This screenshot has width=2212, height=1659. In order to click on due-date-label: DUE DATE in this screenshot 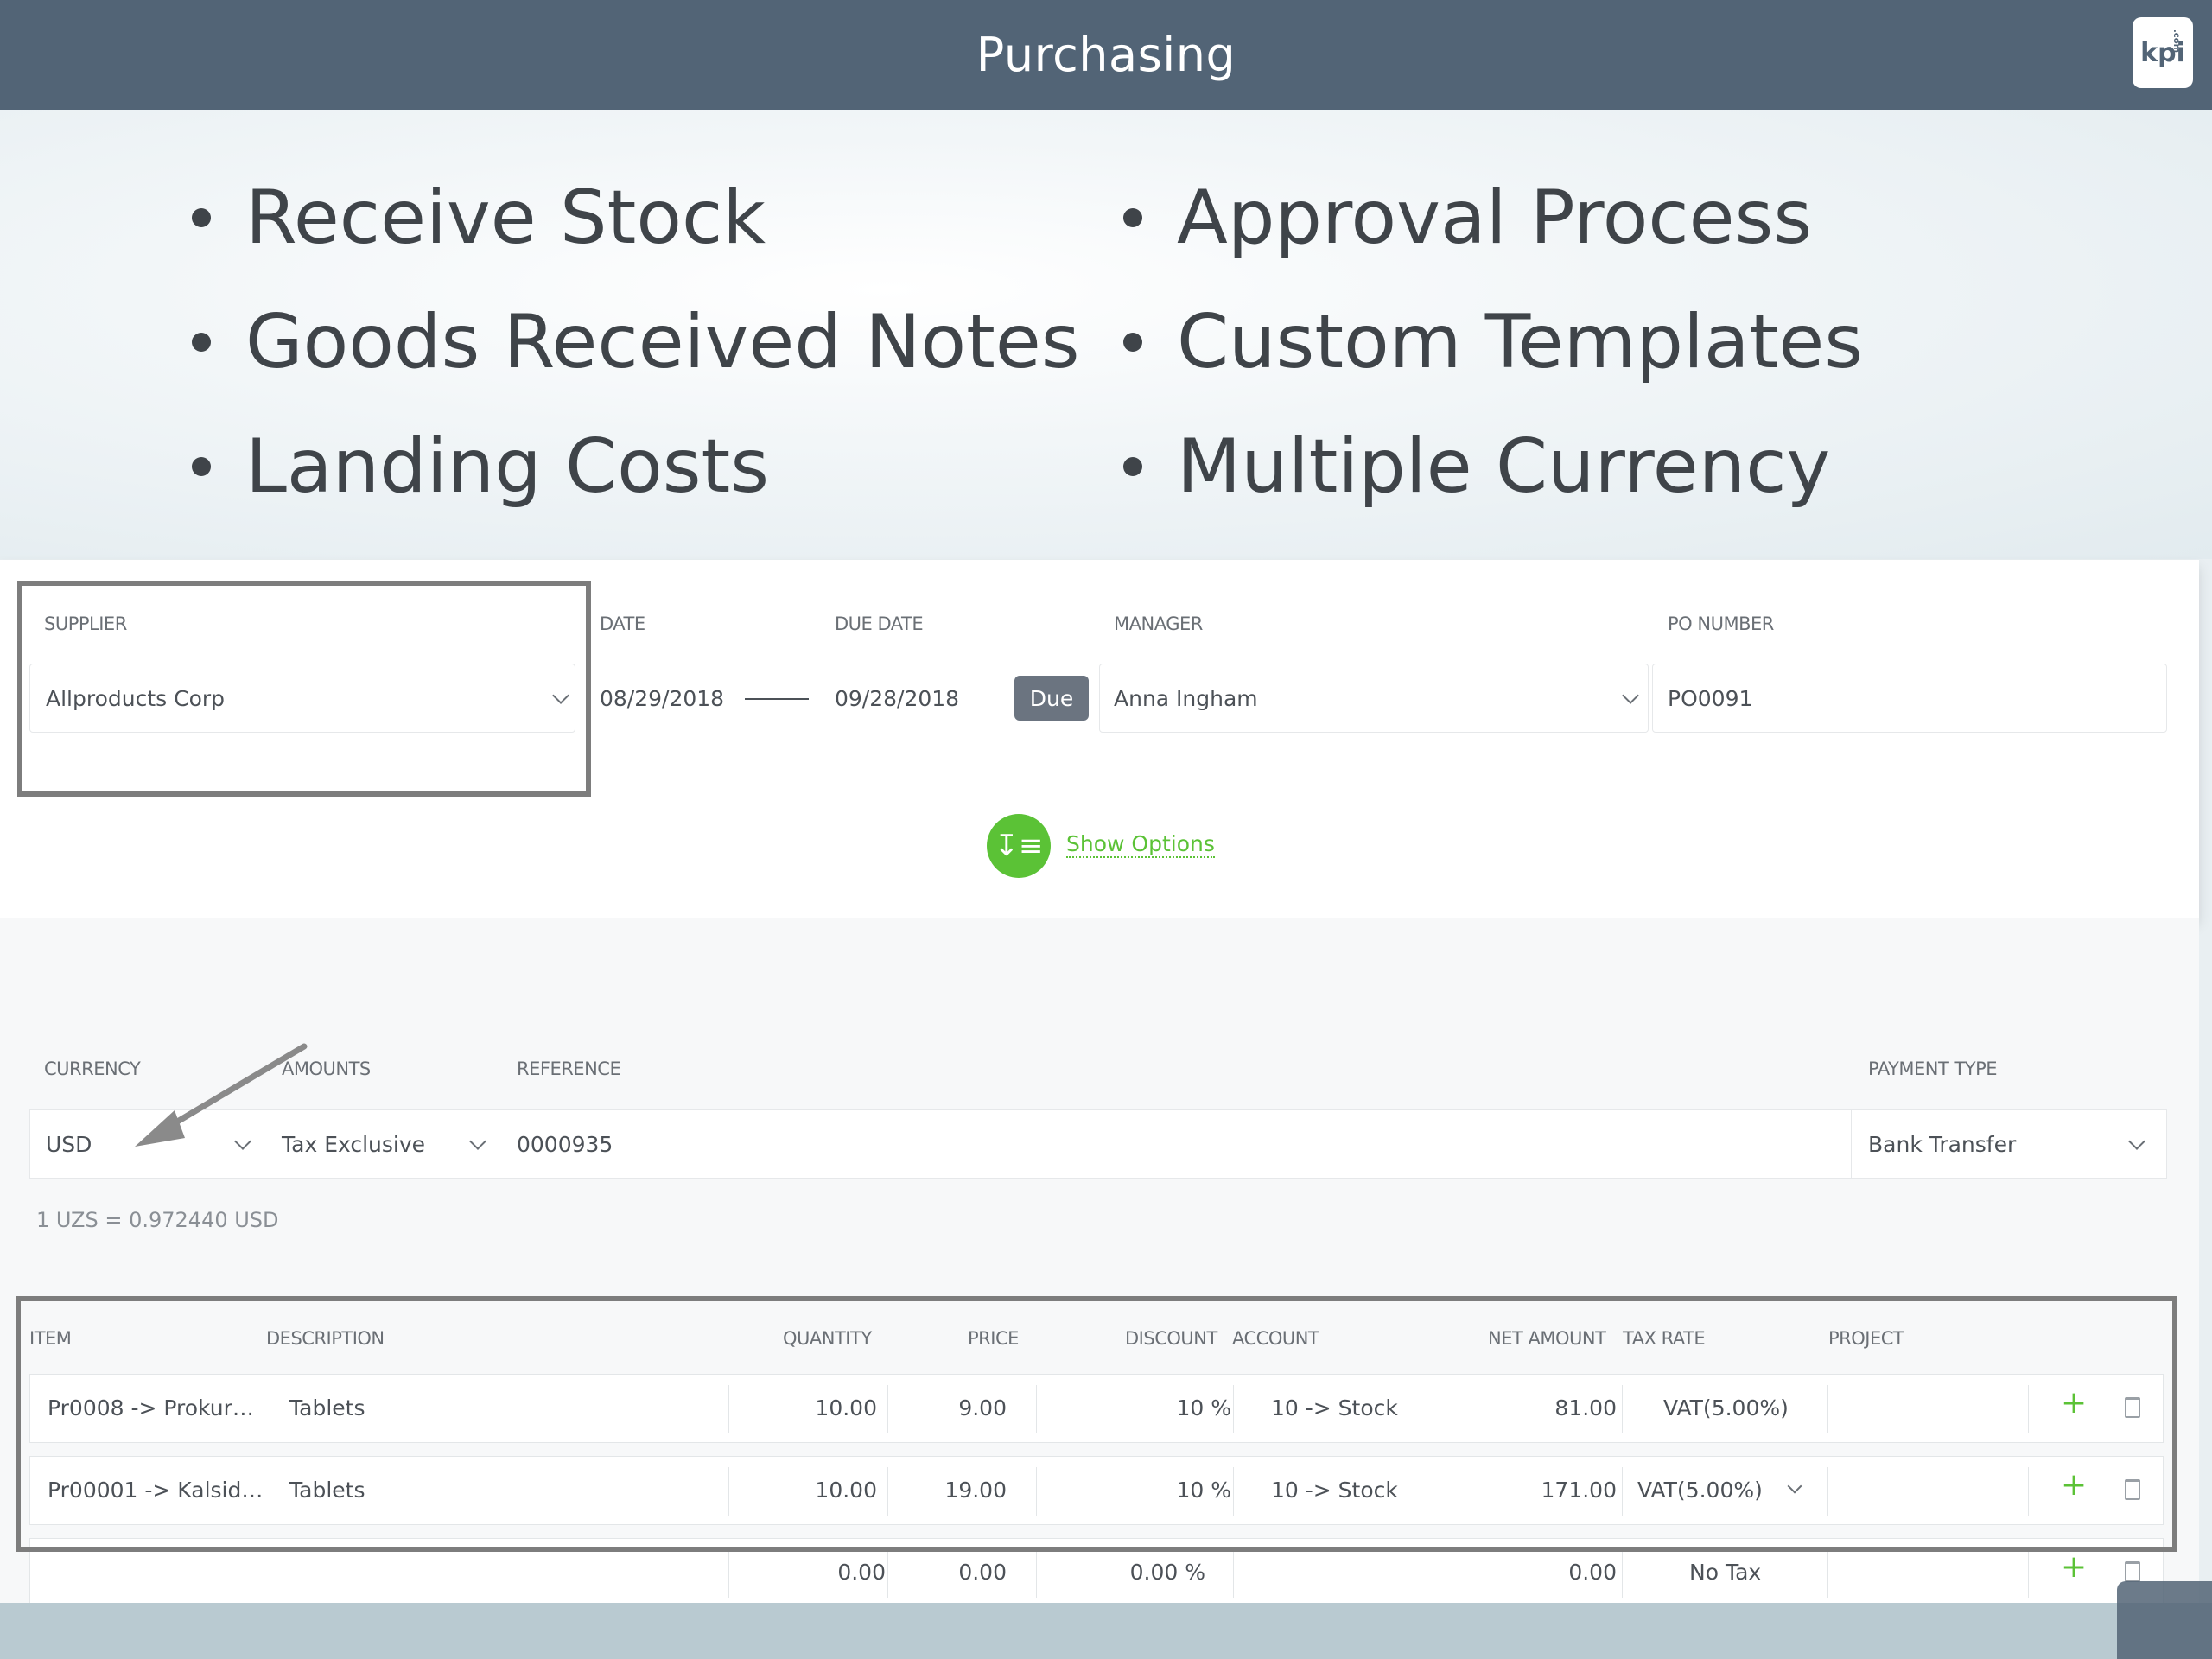, I will do `click(879, 623)`.